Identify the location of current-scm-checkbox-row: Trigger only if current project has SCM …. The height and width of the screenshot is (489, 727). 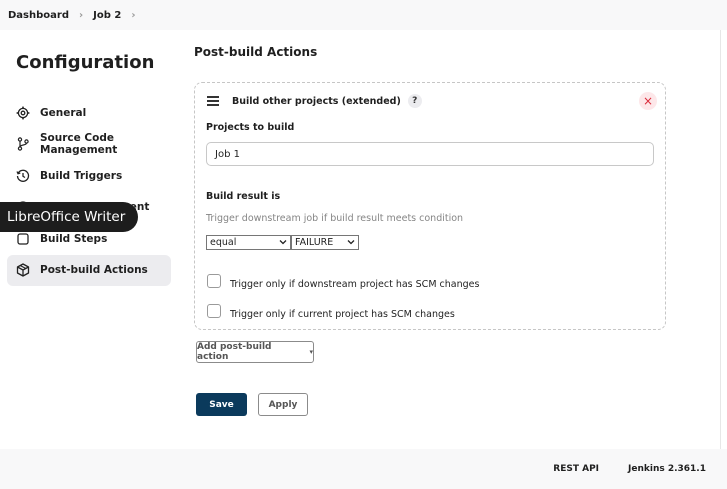
(331, 310).